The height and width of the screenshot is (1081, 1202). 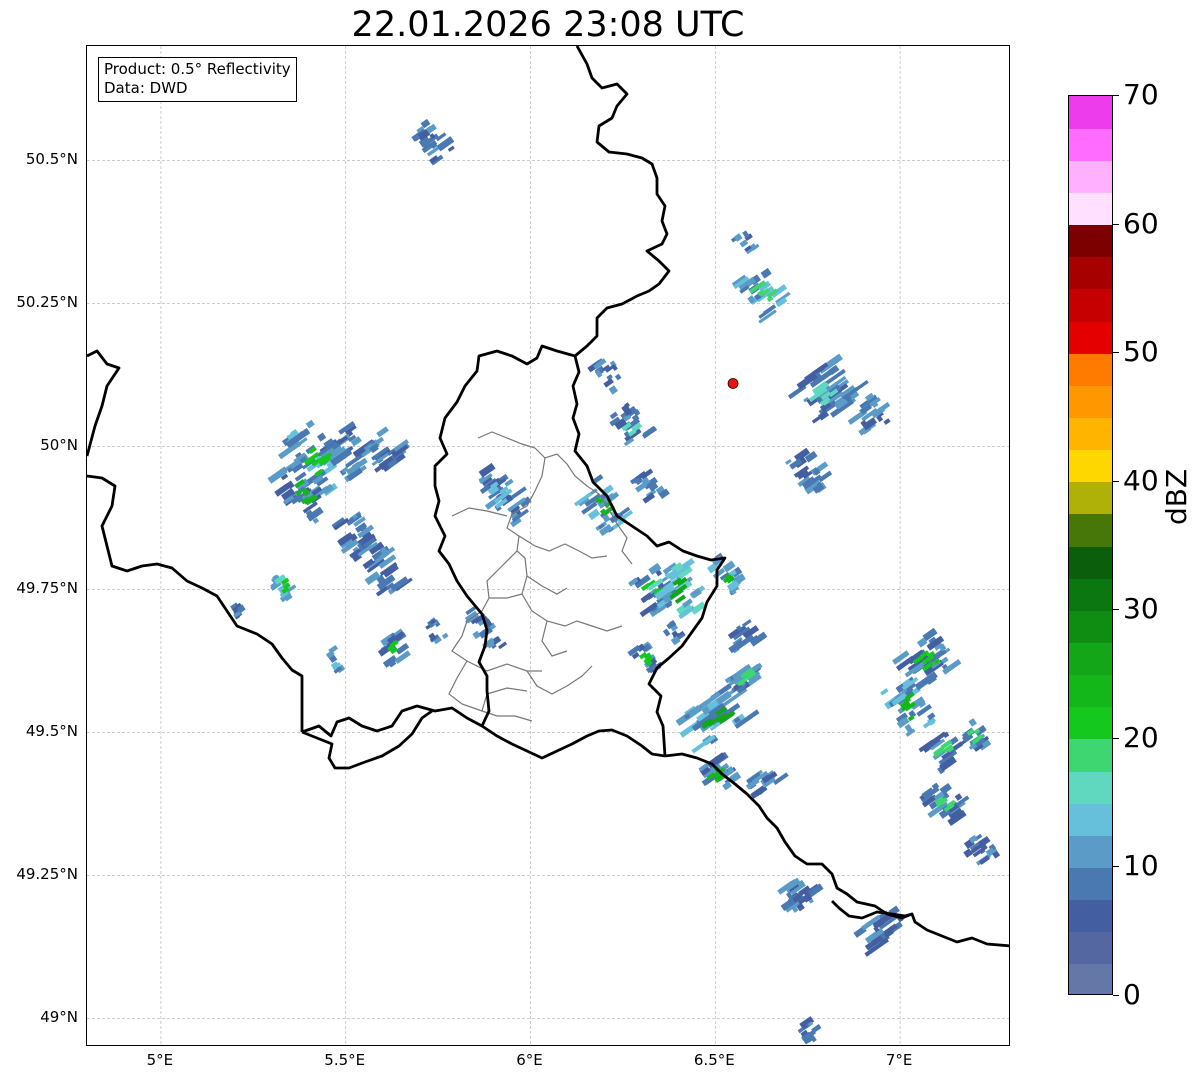 What do you see at coordinates (160, 1060) in the screenshot?
I see `lon-tick-label: 5°E` at bounding box center [160, 1060].